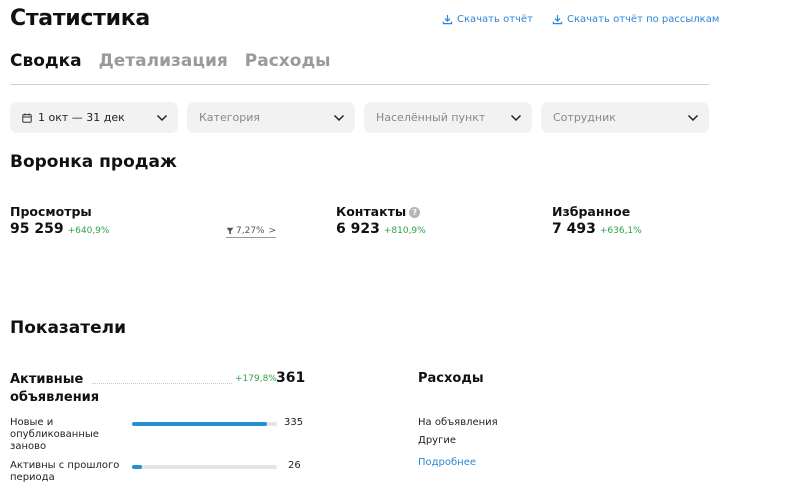 The height and width of the screenshot is (490, 807). What do you see at coordinates (458, 422) in the screenshot?
I see `expenses-item-ads: На объявления` at bounding box center [458, 422].